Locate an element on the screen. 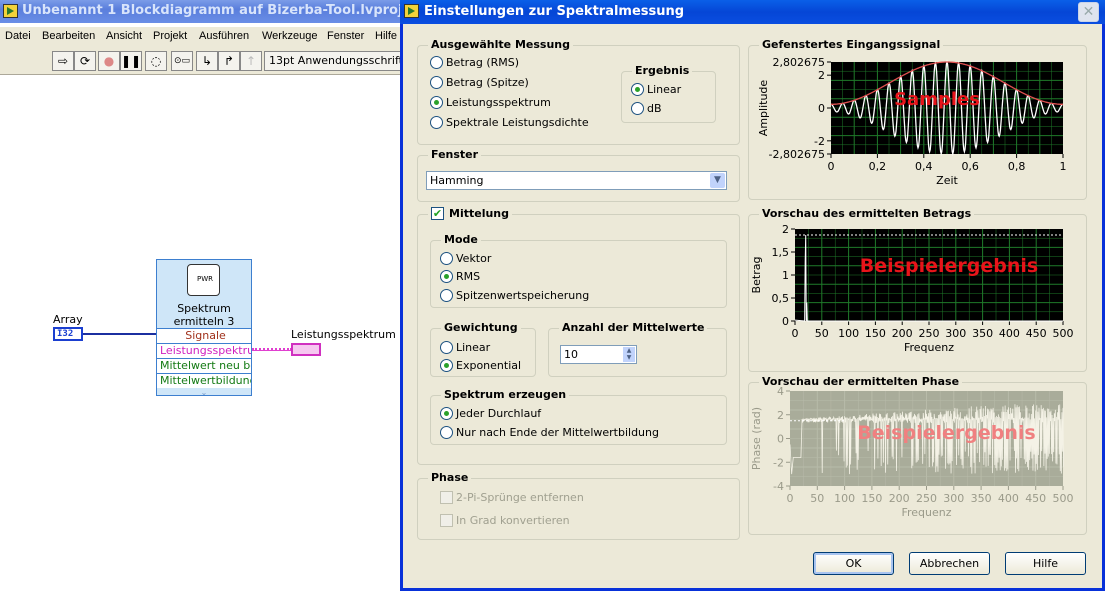 The image size is (1105, 591). mode-option-label: RMS is located at coordinates (468, 276).